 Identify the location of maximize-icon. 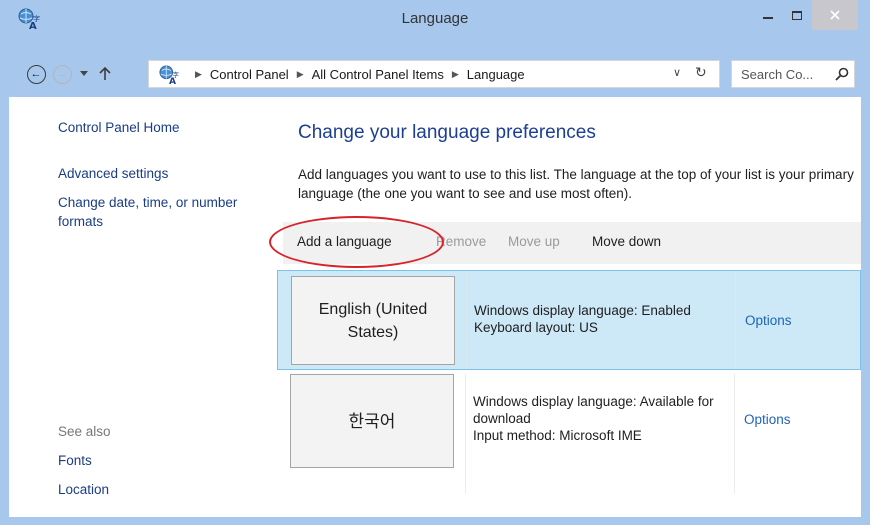
(797, 15).